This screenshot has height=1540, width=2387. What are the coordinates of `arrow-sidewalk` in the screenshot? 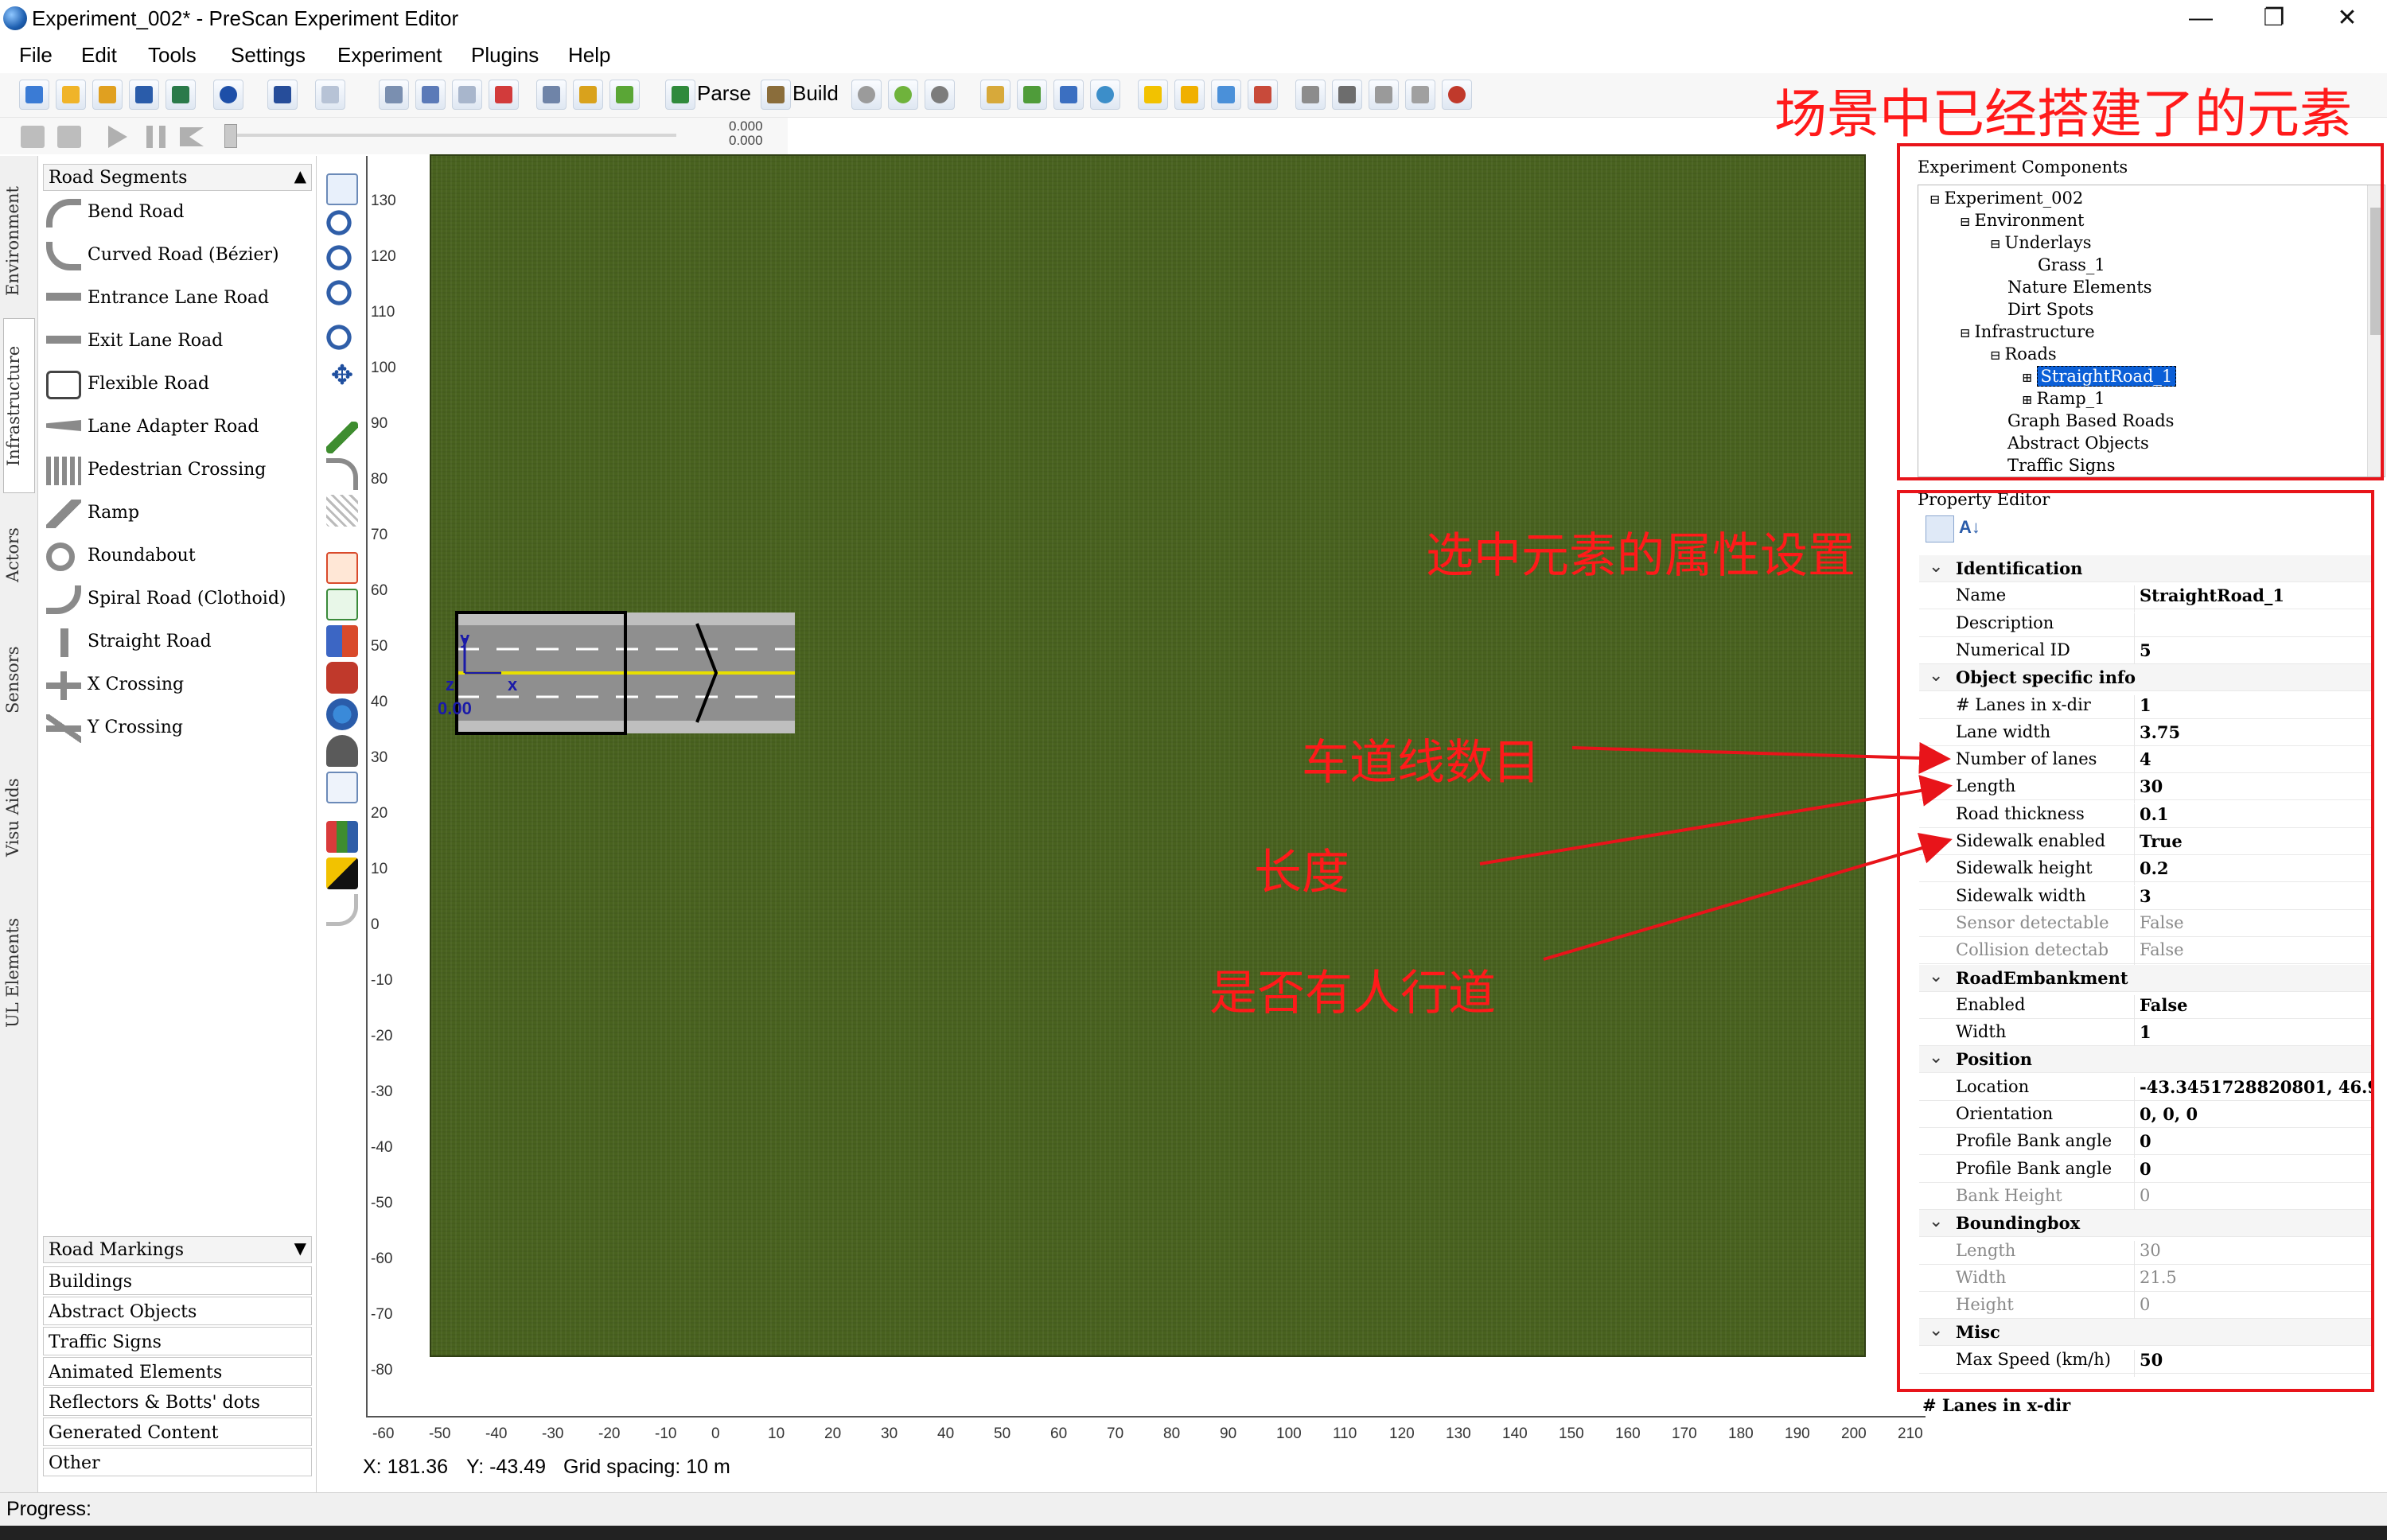 It's located at (1748, 896).